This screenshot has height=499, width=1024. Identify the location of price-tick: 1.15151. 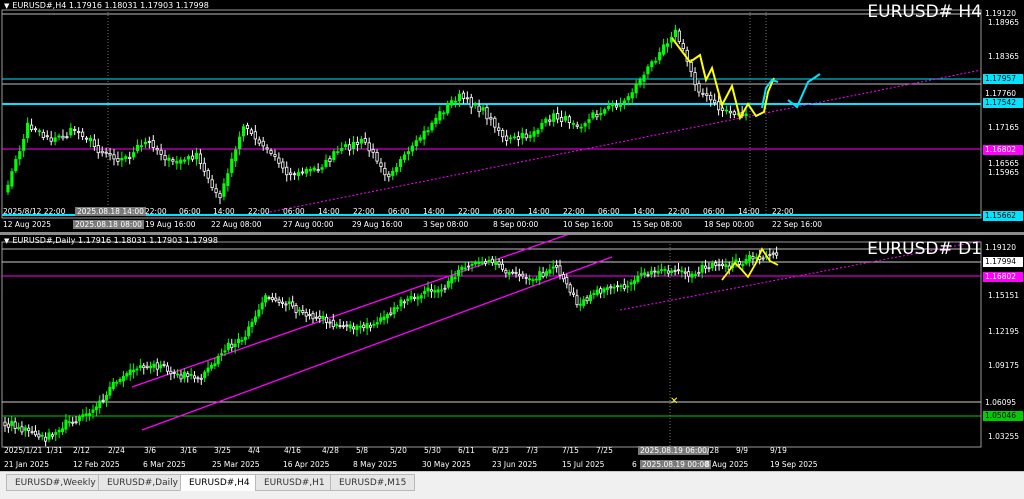
(1004, 295).